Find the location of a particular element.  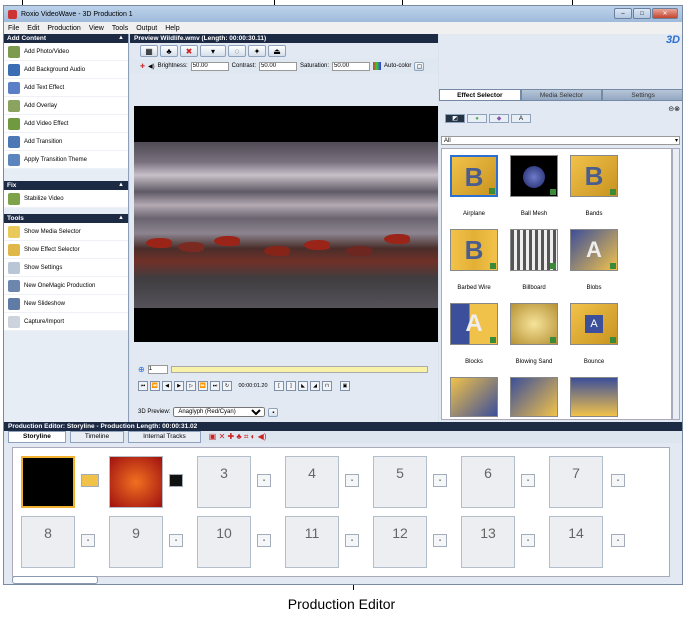

add-overlay-item: Add Overlay is located at coordinates (66, 106).